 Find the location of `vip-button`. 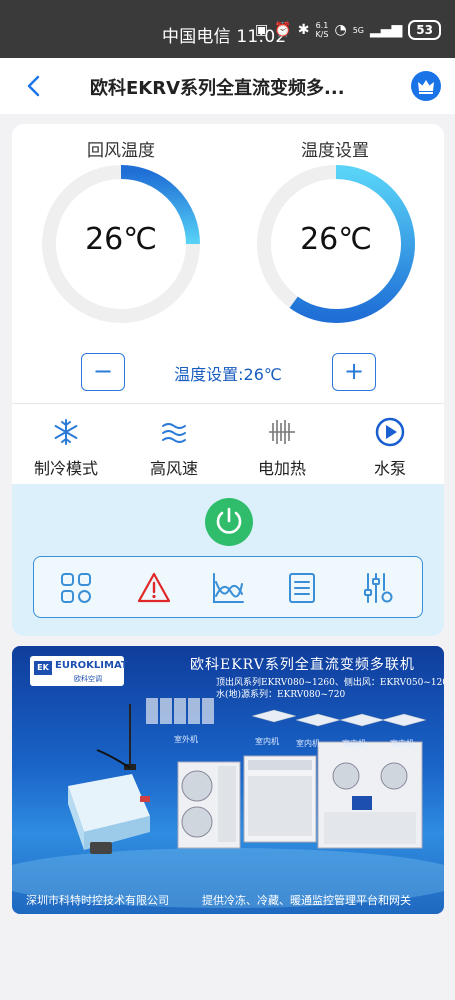

vip-button is located at coordinates (426, 86).